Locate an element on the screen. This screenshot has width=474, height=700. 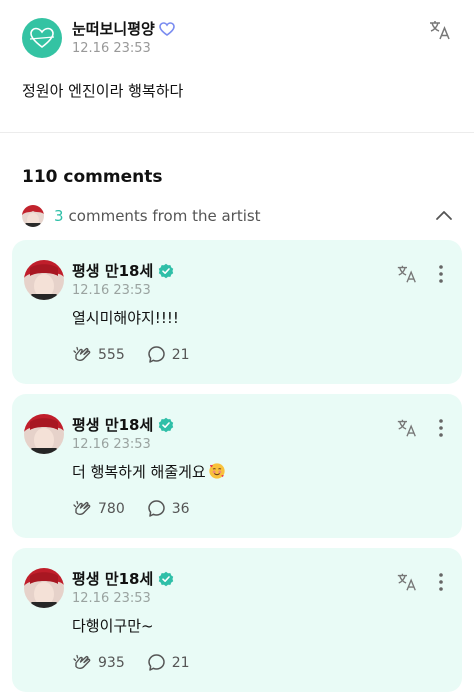
artist-comments-toggle: 3 comments from the artist is located at coordinates (238, 216).